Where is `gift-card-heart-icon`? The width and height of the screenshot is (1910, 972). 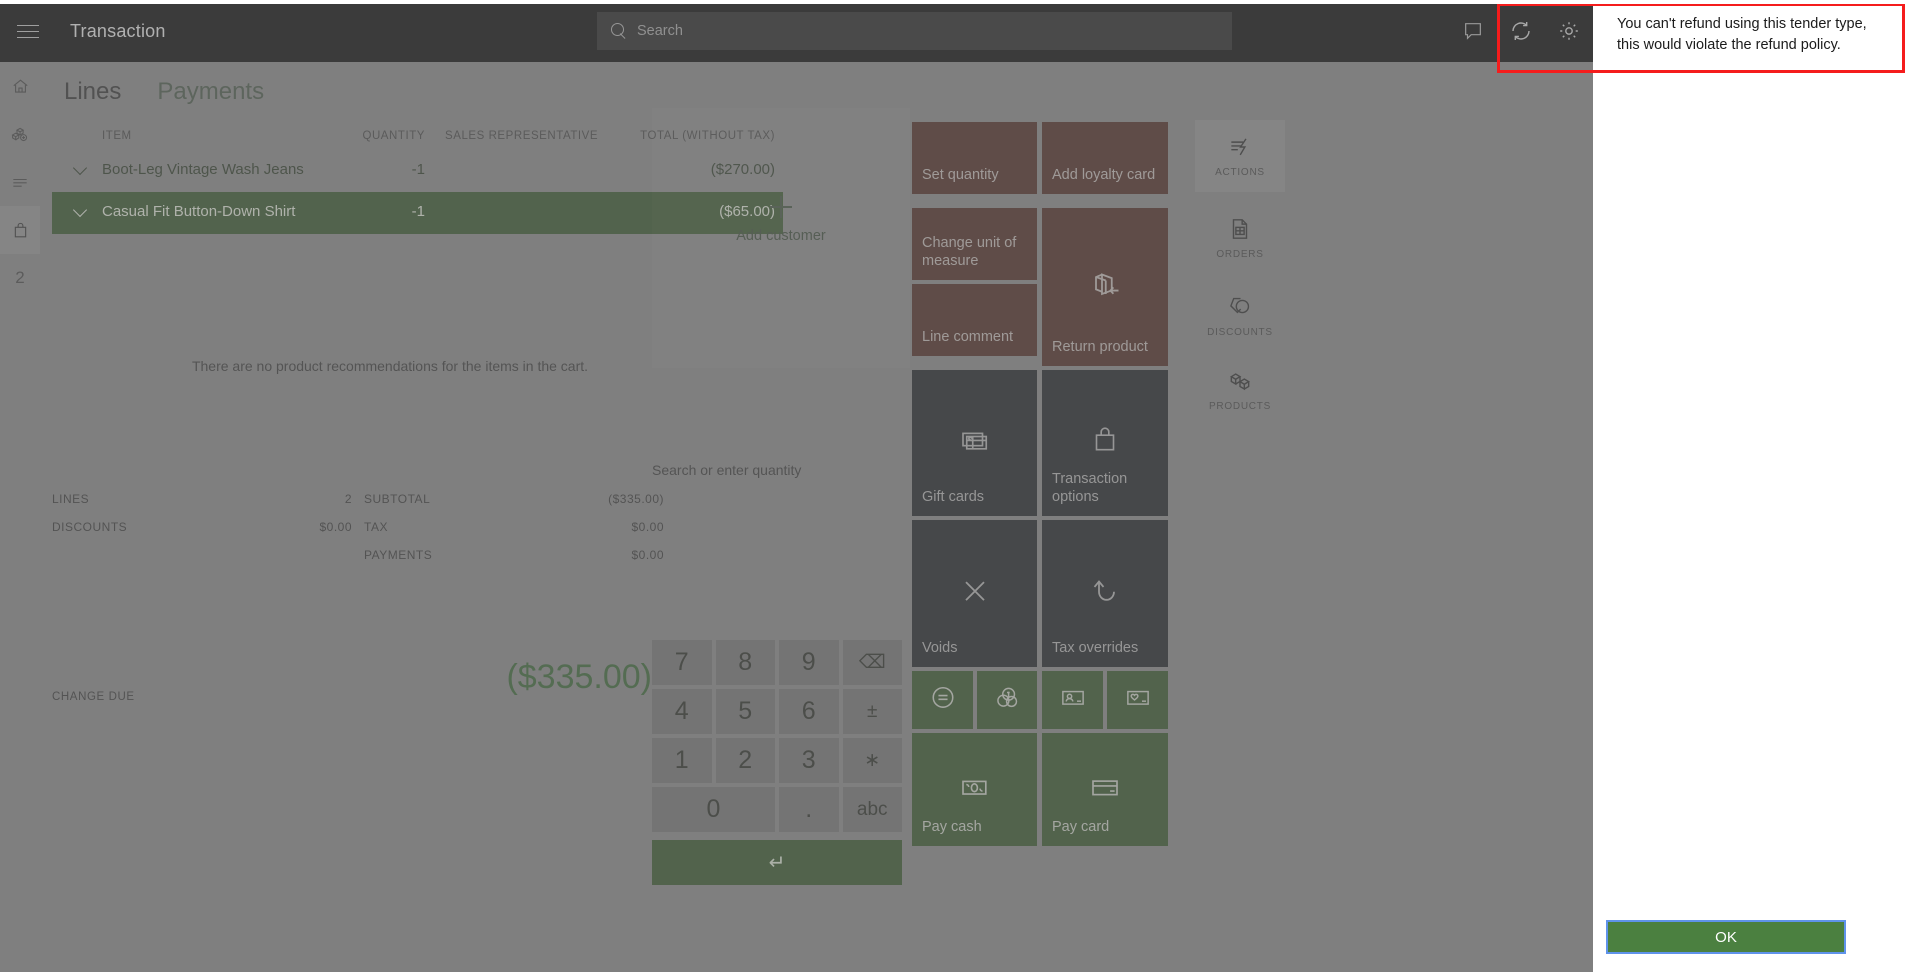 gift-card-heart-icon is located at coordinates (1137, 697).